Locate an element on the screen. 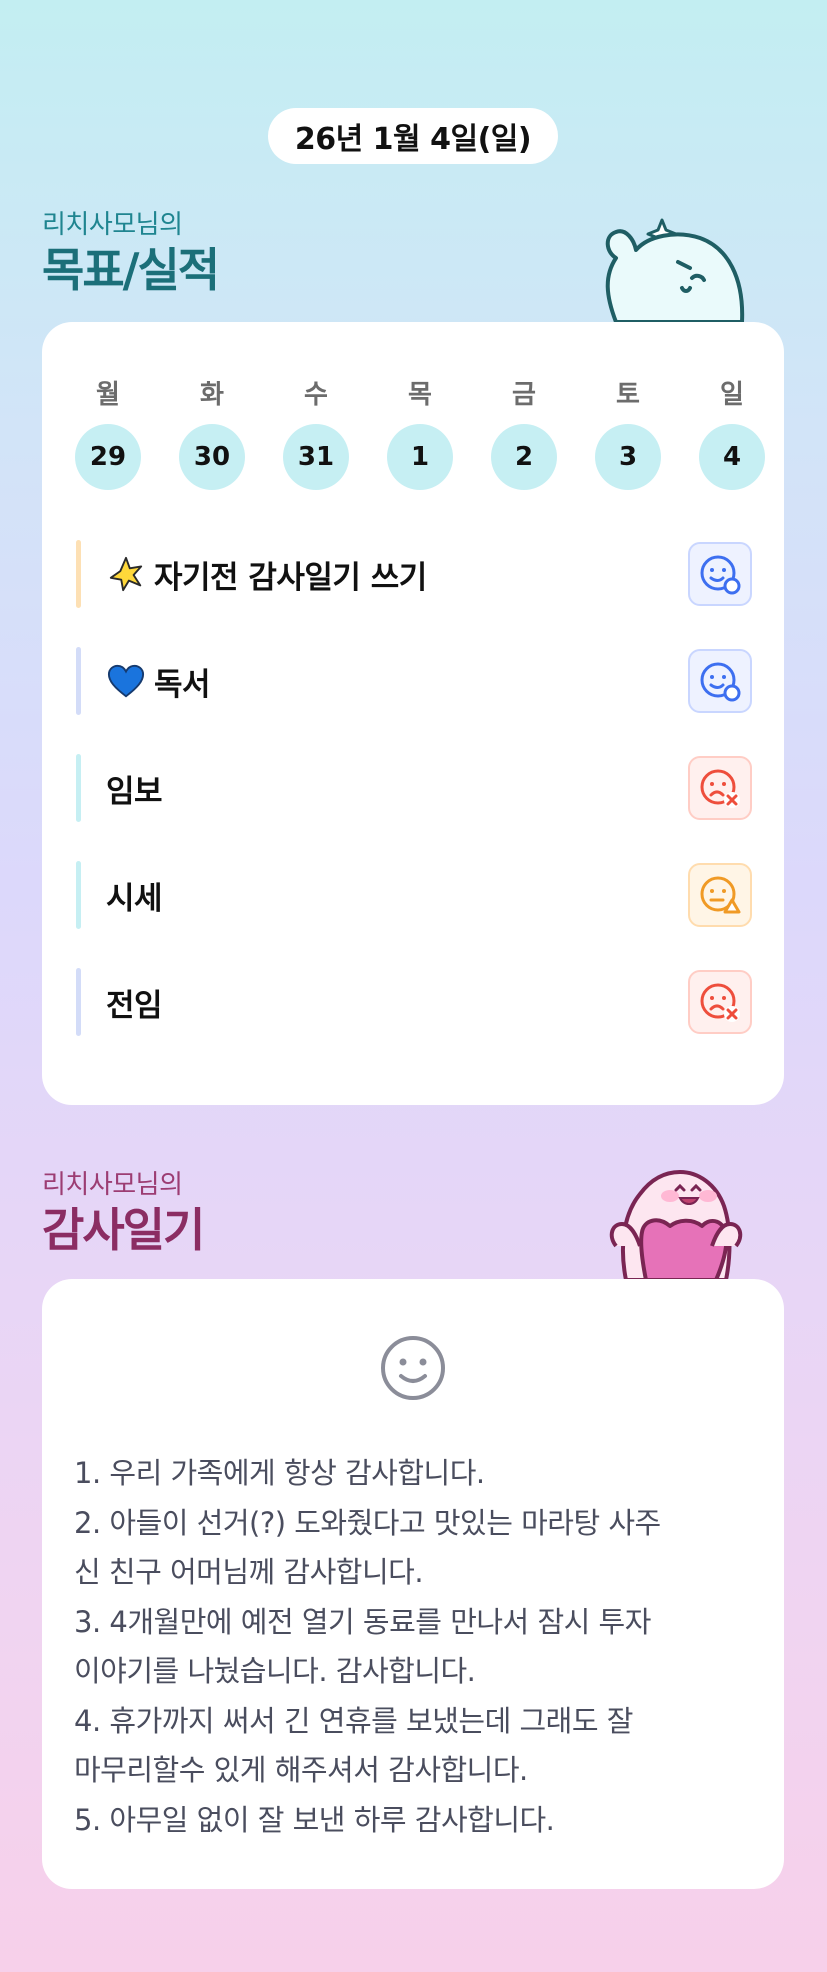 This screenshot has height=1972, width=827. goal-label: 임보 is located at coordinates (134, 791).